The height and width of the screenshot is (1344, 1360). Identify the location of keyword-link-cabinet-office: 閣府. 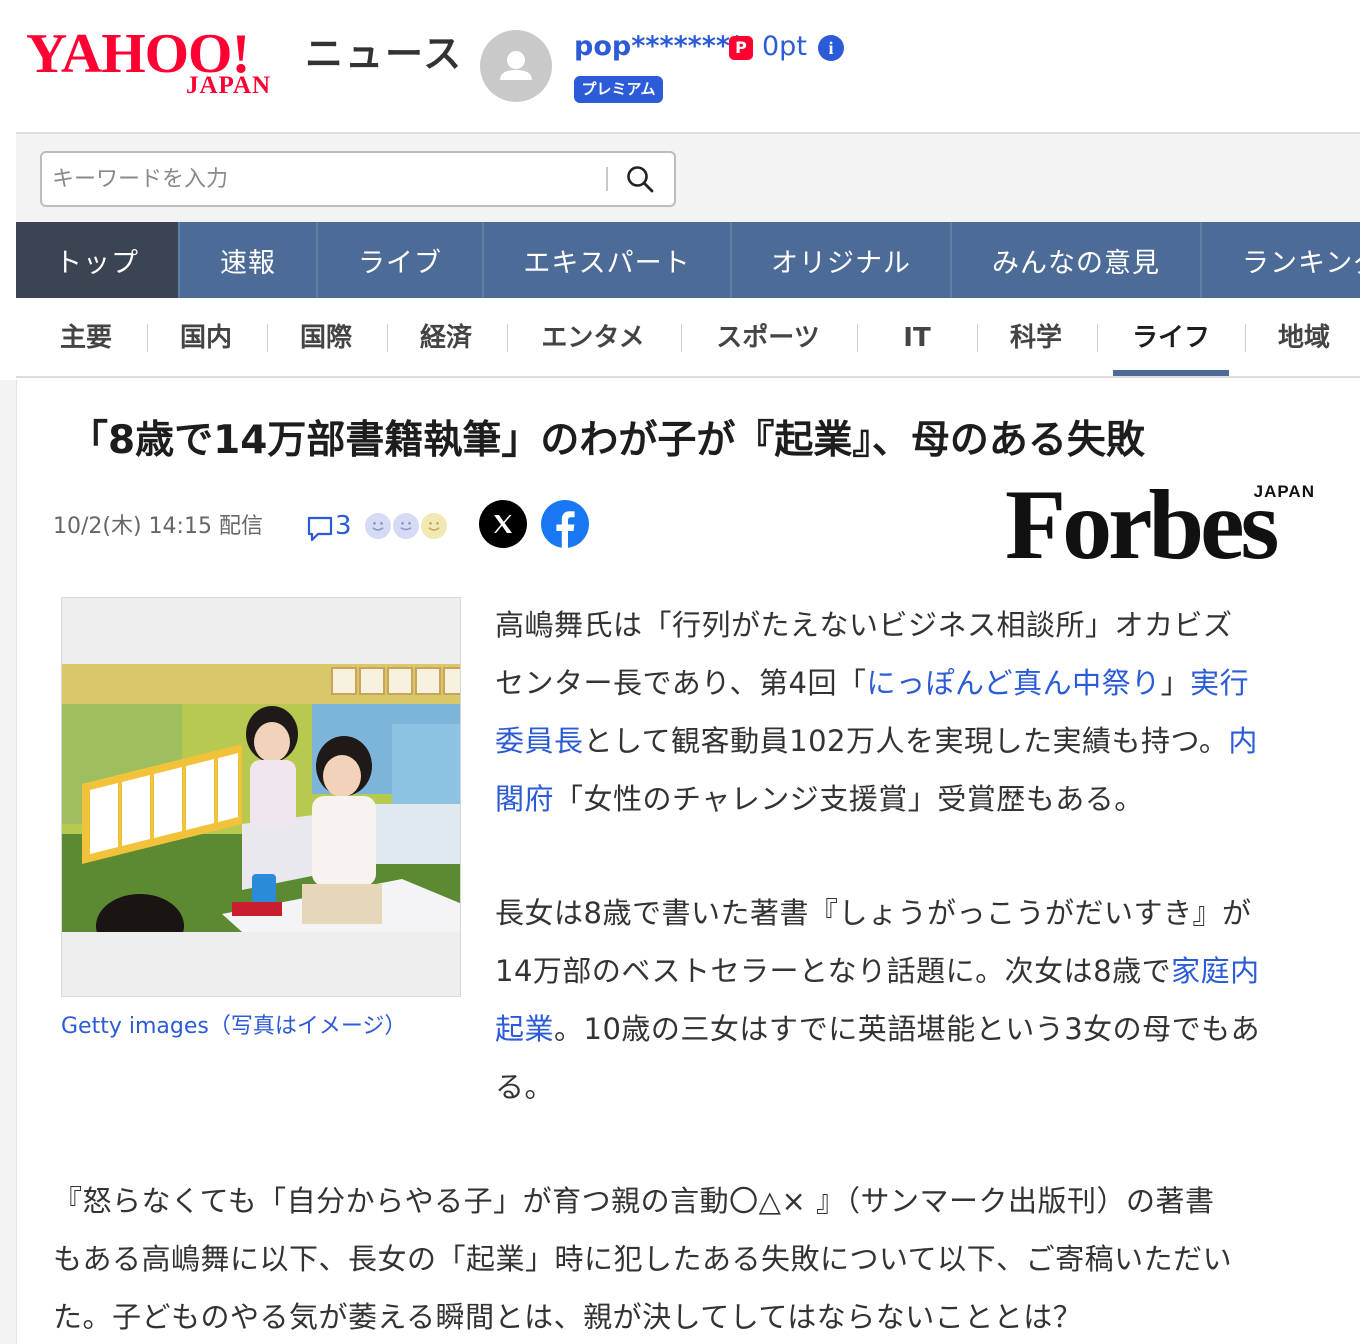
(524, 799).